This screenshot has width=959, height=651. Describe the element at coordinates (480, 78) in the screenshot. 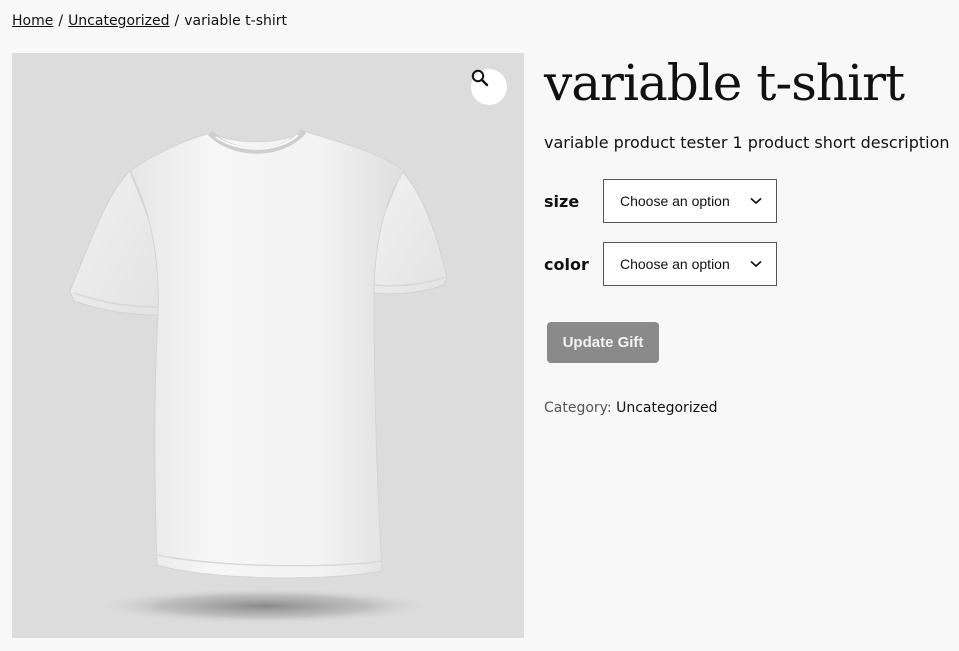

I see `magnifier-icon` at that location.